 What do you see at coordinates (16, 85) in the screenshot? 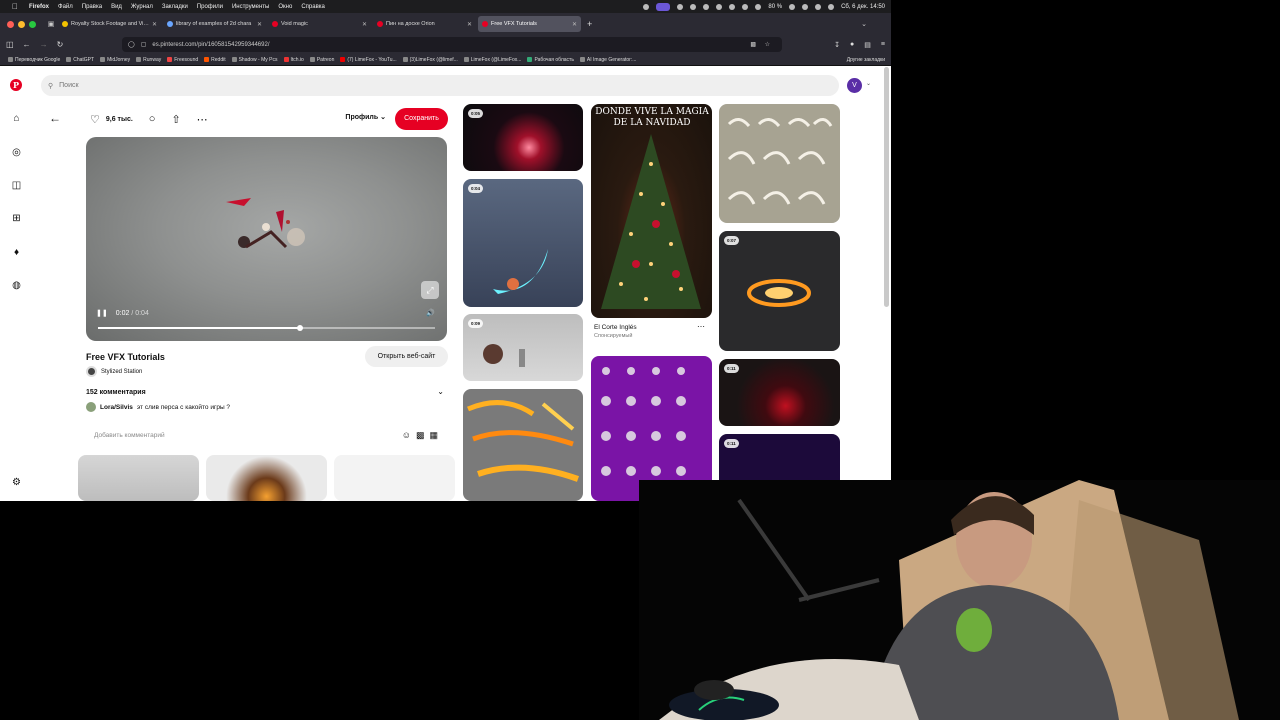
I see `pinterest-logo-icon: P` at bounding box center [16, 85].